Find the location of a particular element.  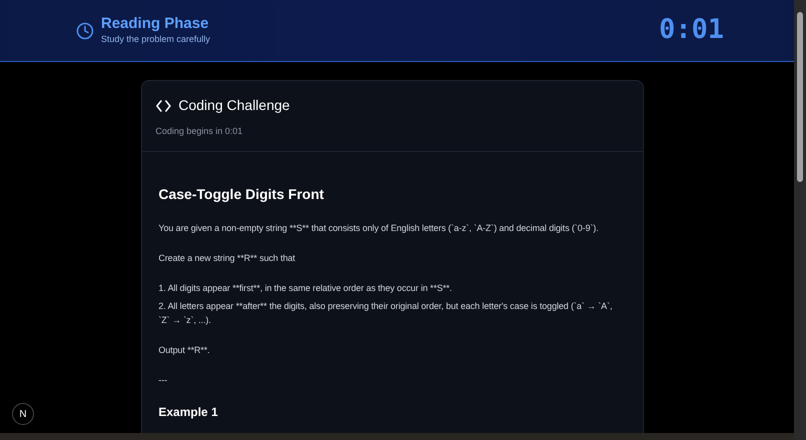

list-item: 1. All digits appear **first**, in the same relative order as they occur in **S**. is located at coordinates (305, 288).